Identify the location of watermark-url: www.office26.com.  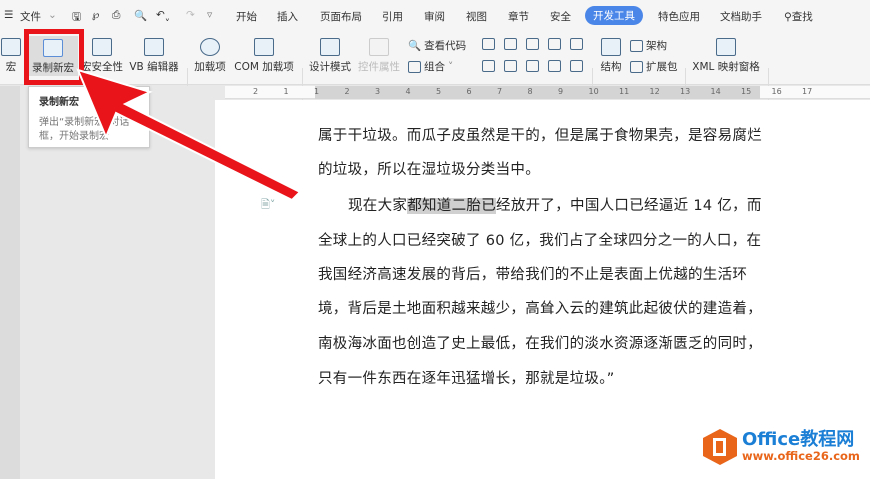
(801, 456).